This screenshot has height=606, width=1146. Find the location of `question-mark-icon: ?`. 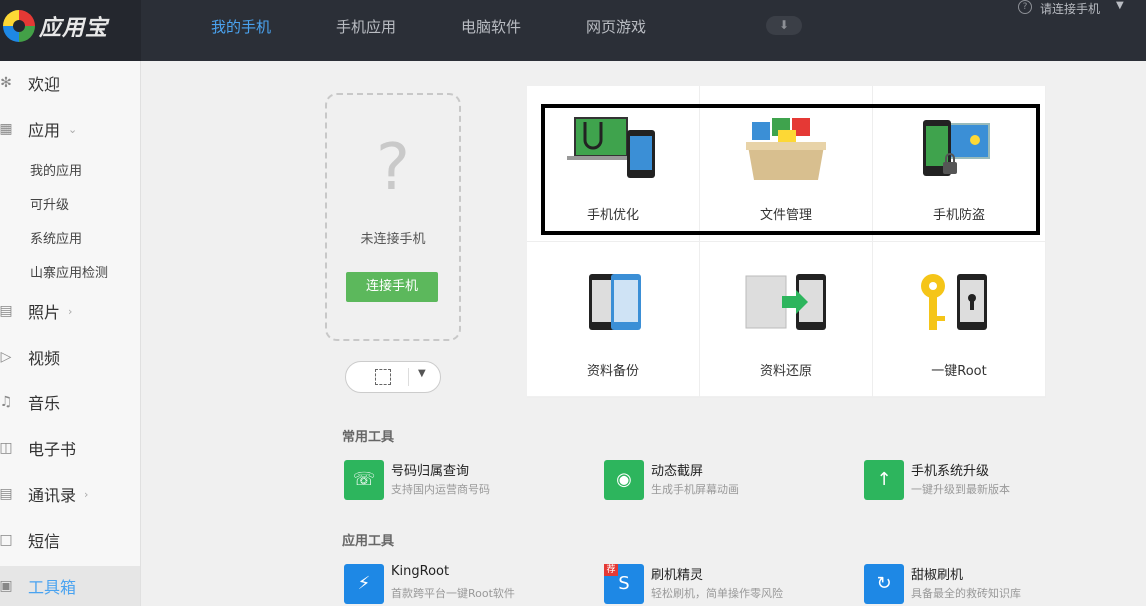

question-mark-icon: ? is located at coordinates (393, 168).